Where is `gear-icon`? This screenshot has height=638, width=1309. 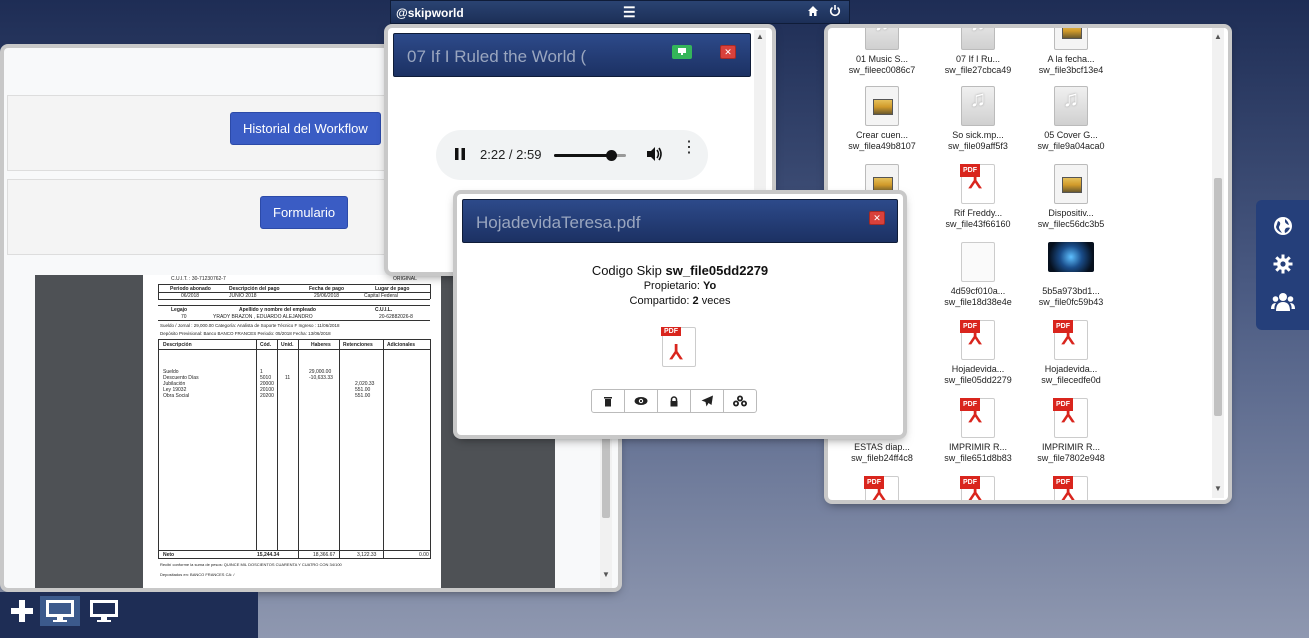
gear-icon is located at coordinates (1283, 267).